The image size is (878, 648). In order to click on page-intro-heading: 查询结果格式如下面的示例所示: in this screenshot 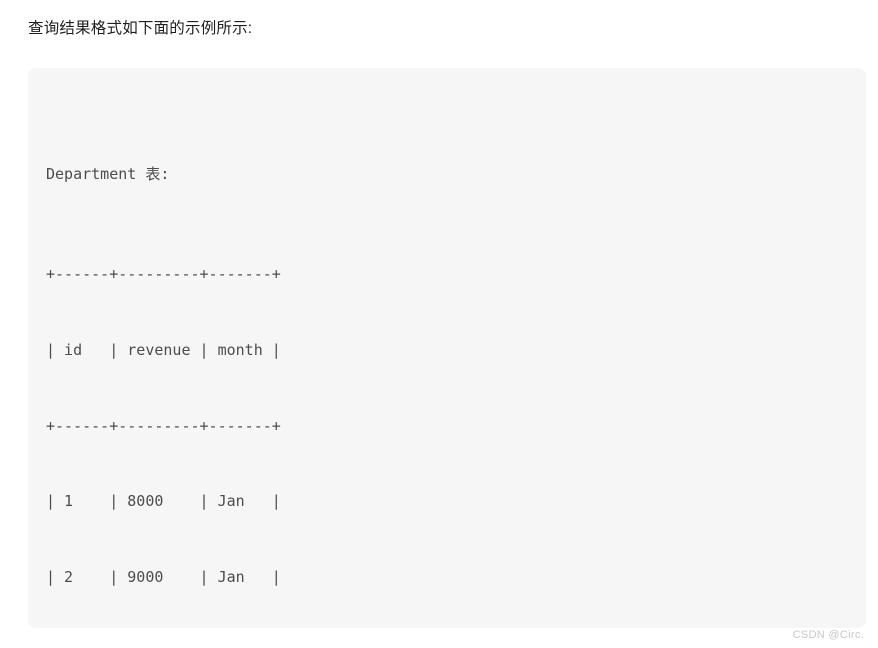, I will do `click(140, 28)`.